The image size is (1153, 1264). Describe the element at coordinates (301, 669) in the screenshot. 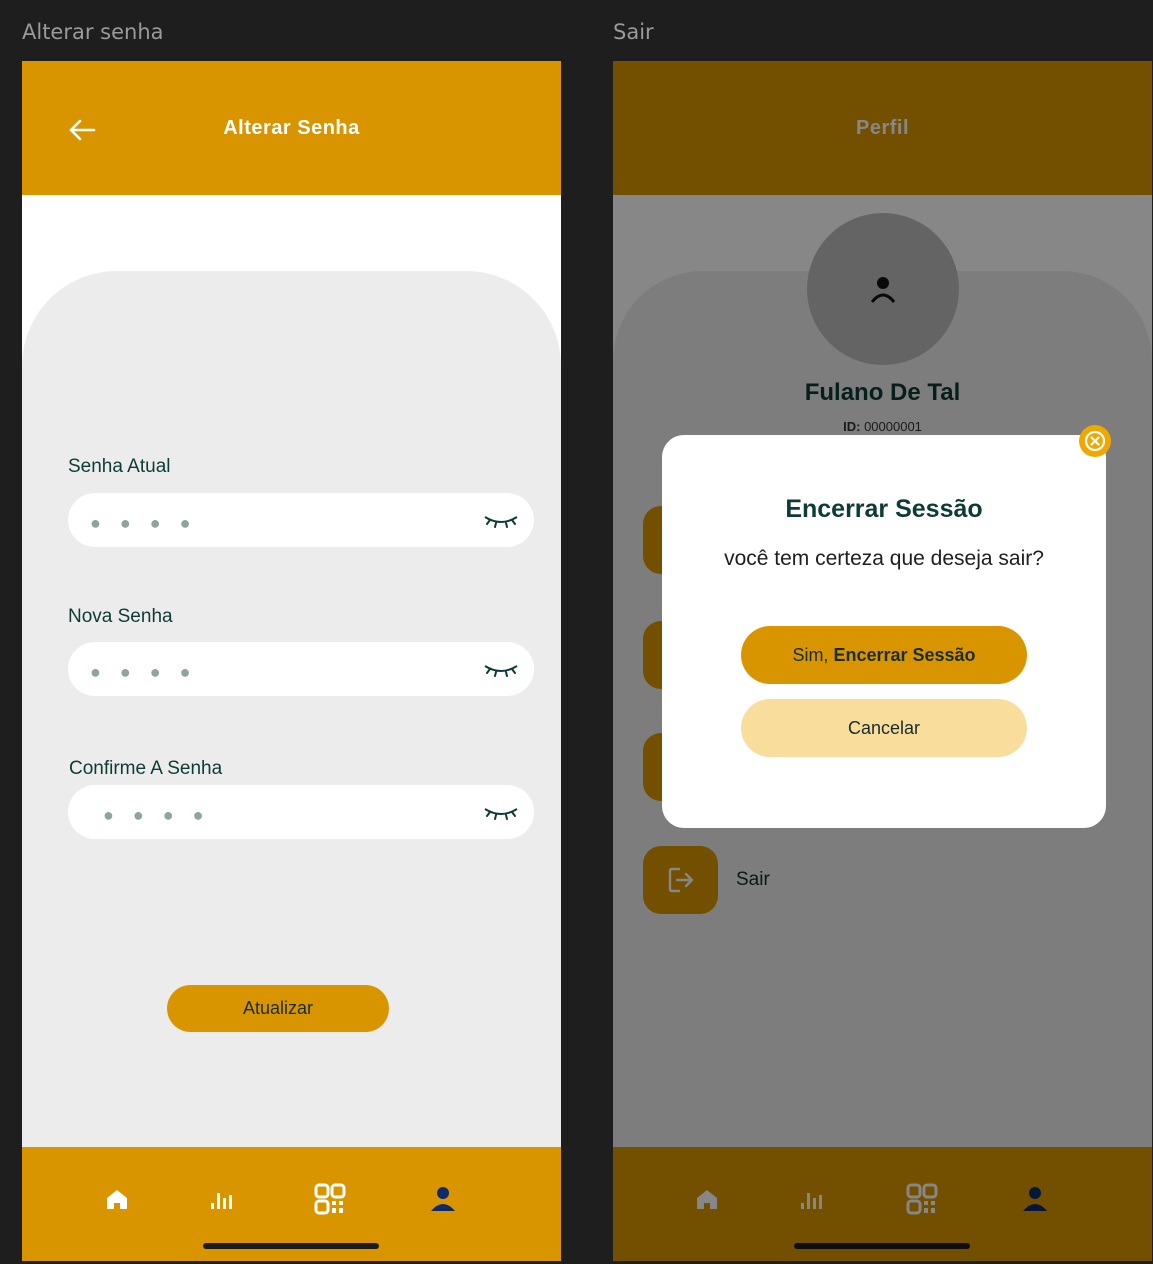

I see `new-password-input: ● ● ● ●` at that location.